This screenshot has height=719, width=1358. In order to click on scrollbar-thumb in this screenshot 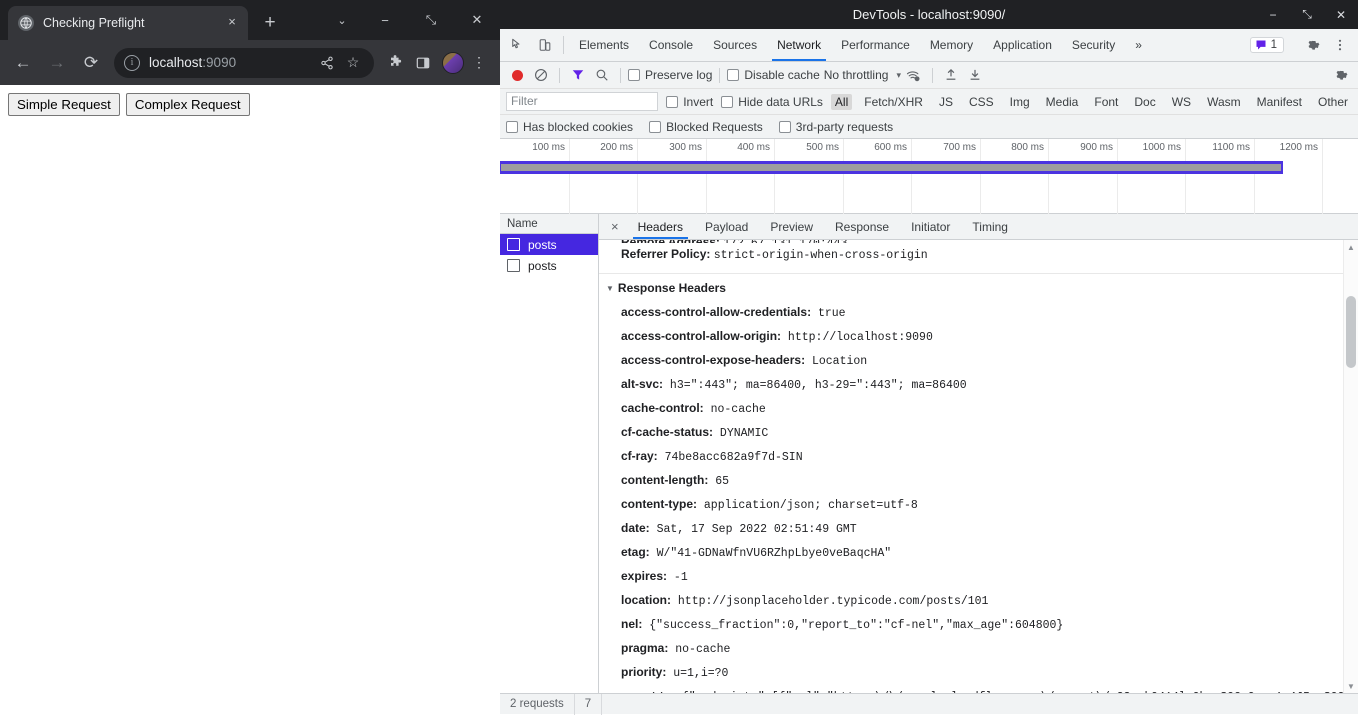, I will do `click(1351, 332)`.